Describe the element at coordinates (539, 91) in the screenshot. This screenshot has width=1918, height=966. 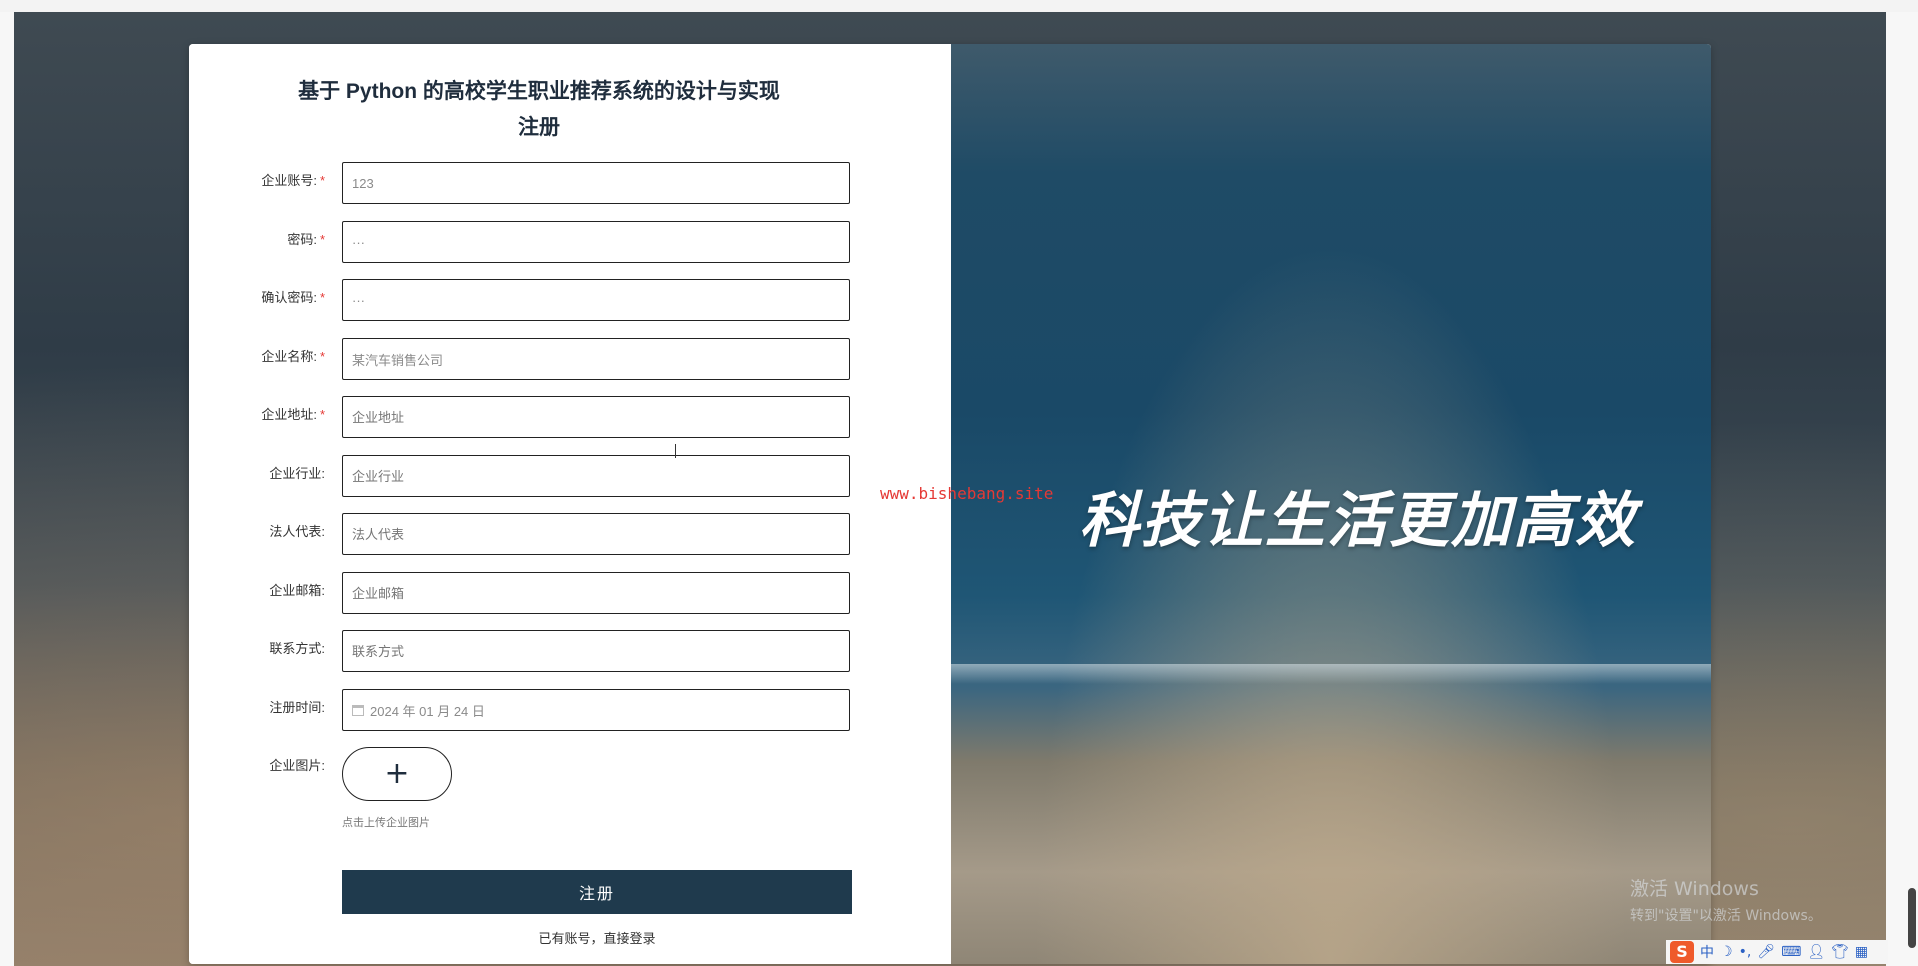
I see `system-title: 基于 Python 的高校学生职业推荐系统的设计与实现` at that location.